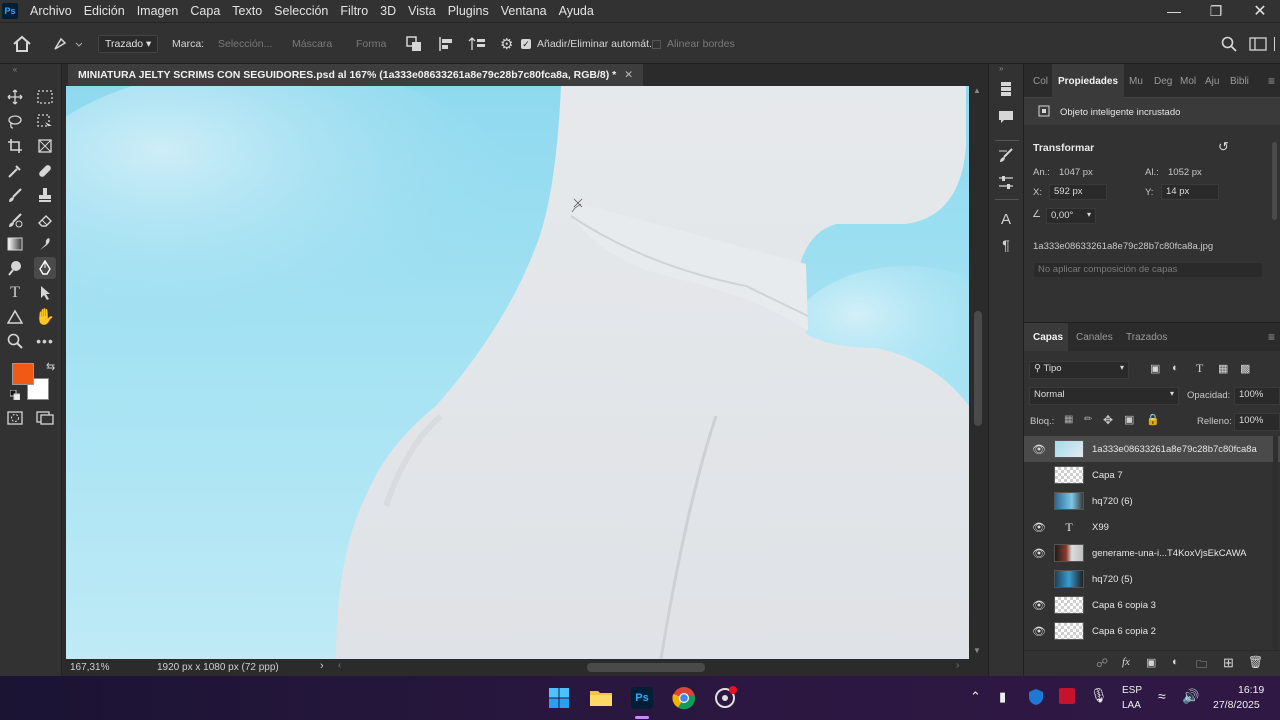  What do you see at coordinates (559, 698) in the screenshot?
I see `windows-start-icon` at bounding box center [559, 698].